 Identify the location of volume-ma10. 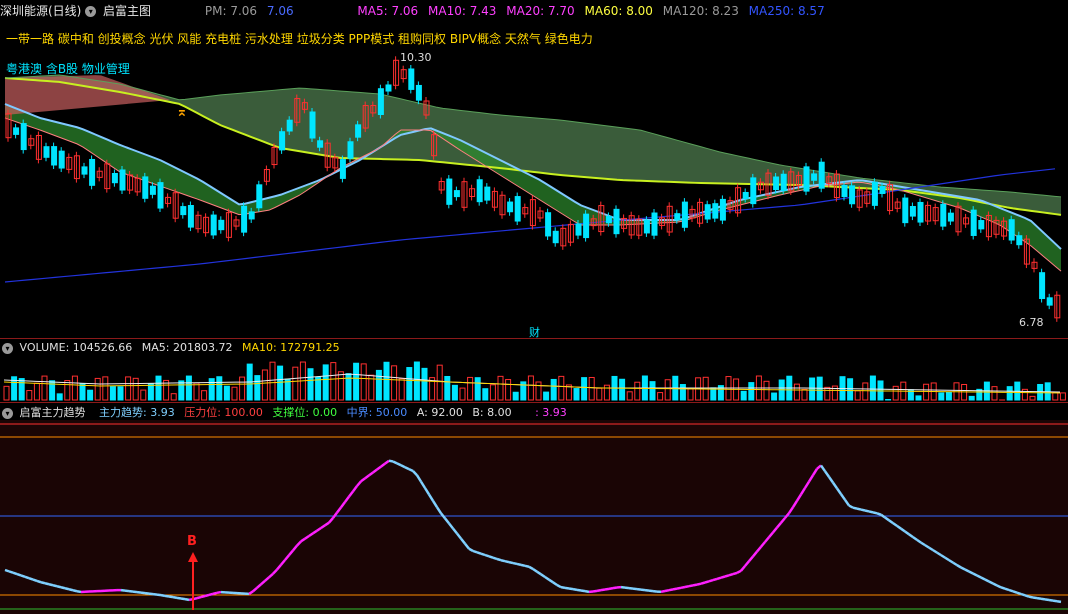
(532, 385).